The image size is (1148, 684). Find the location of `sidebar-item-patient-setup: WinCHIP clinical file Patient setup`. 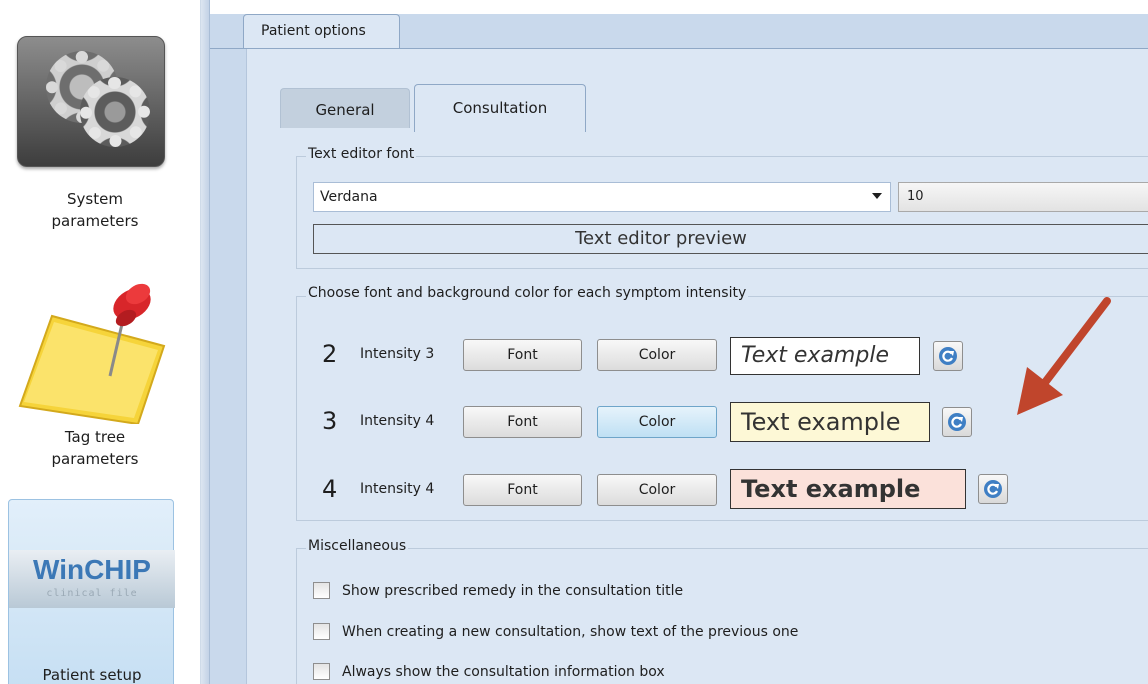

sidebar-item-patient-setup: WinCHIP clinical file Patient setup is located at coordinates (91, 591).